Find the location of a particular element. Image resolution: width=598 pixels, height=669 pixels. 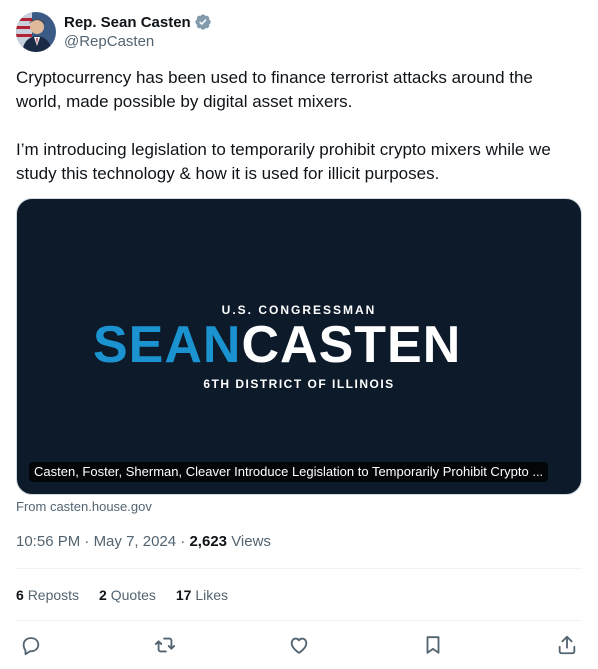

quotes-stat: 2 Quotes is located at coordinates (127, 595).